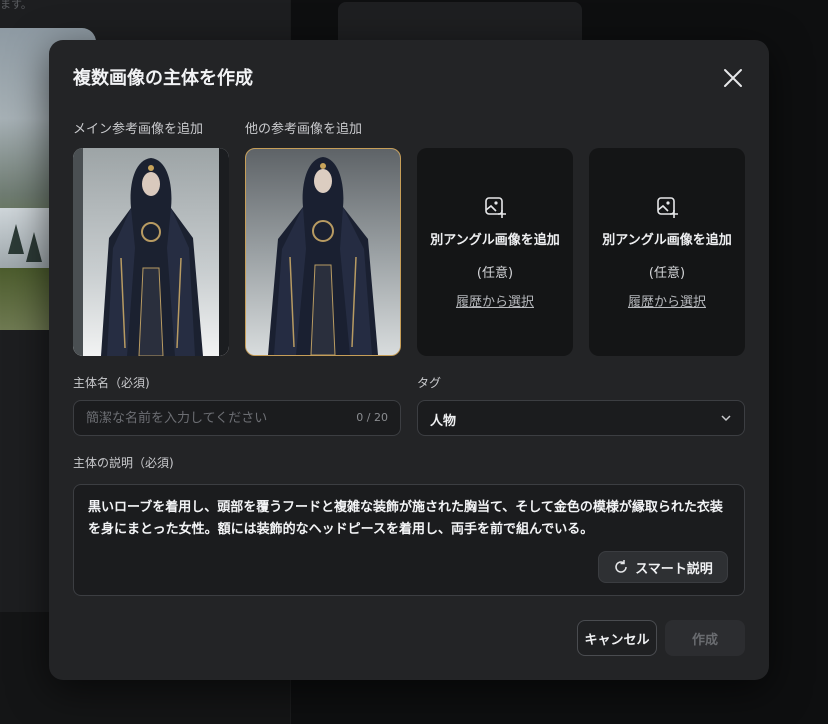 Image resolution: width=828 pixels, height=724 pixels. Describe the element at coordinates (443, 421) in the screenshot. I see `tag-selected-value: 人物` at that location.